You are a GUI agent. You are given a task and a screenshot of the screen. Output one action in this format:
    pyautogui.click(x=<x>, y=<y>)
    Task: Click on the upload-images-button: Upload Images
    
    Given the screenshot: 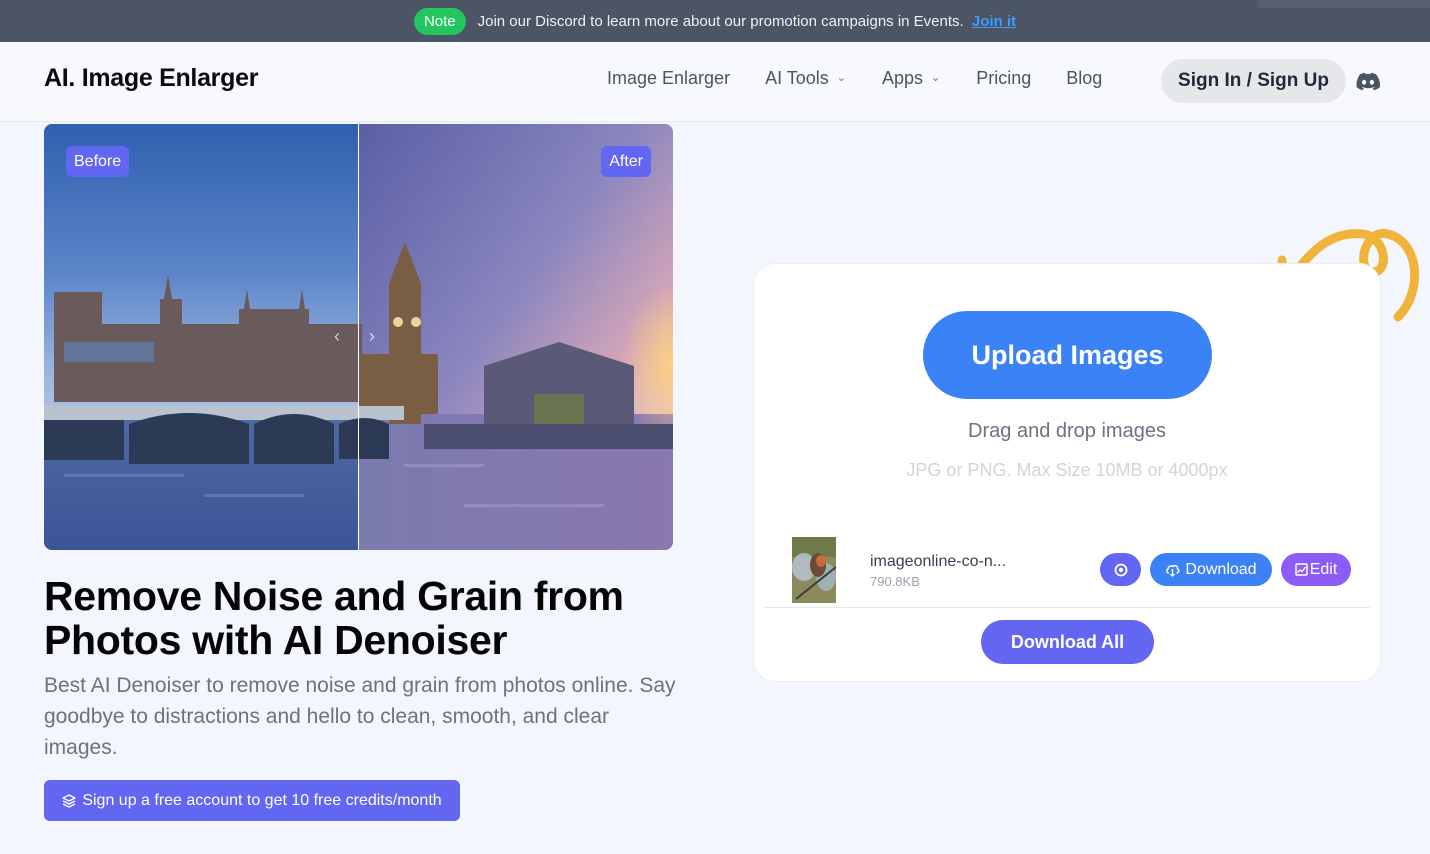 What is the action you would take?
    pyautogui.click(x=1067, y=355)
    